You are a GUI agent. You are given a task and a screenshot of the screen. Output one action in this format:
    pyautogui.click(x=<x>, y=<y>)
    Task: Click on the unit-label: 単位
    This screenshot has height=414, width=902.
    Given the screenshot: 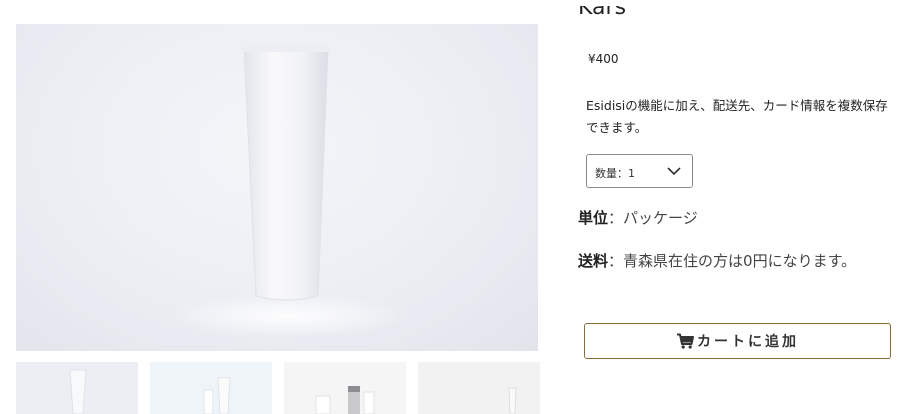 What is the action you would take?
    pyautogui.click(x=593, y=218)
    